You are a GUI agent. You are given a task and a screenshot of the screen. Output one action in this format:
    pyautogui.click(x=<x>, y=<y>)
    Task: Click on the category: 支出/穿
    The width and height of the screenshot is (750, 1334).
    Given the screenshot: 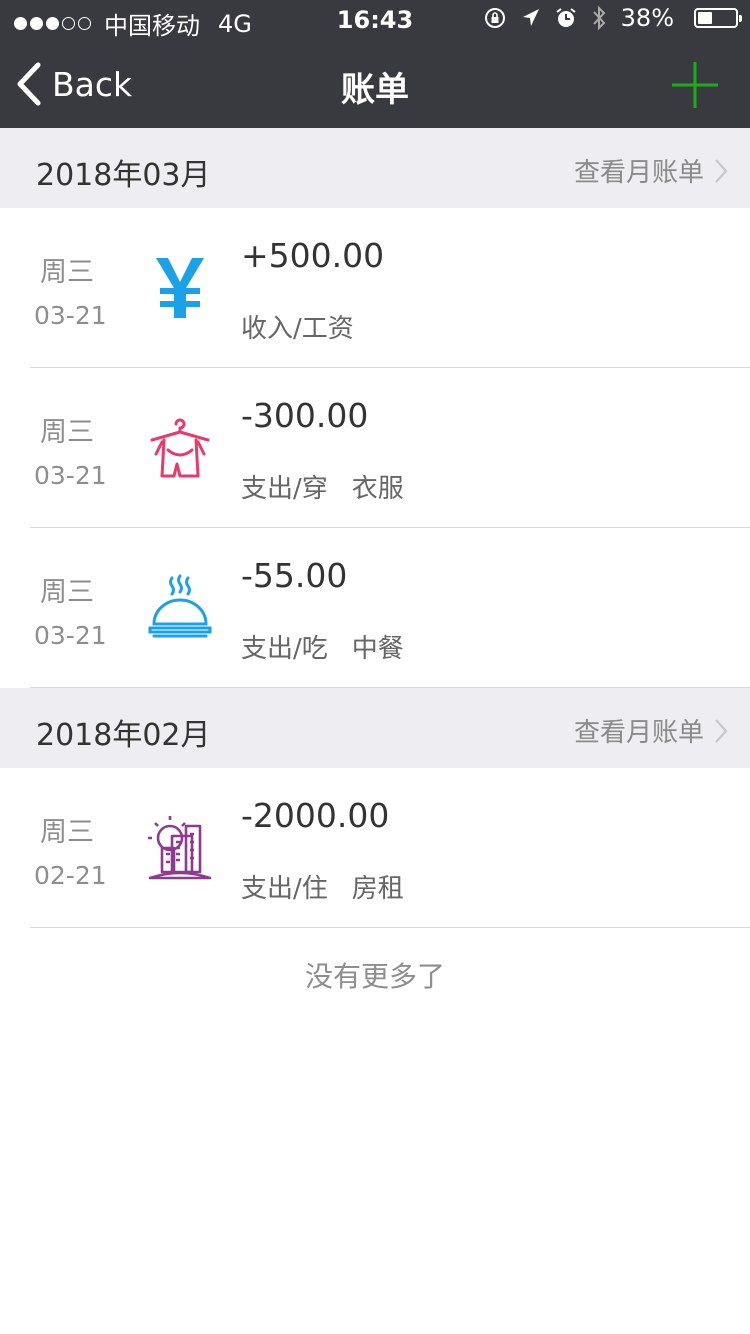 What is the action you would take?
    pyautogui.click(x=284, y=489)
    